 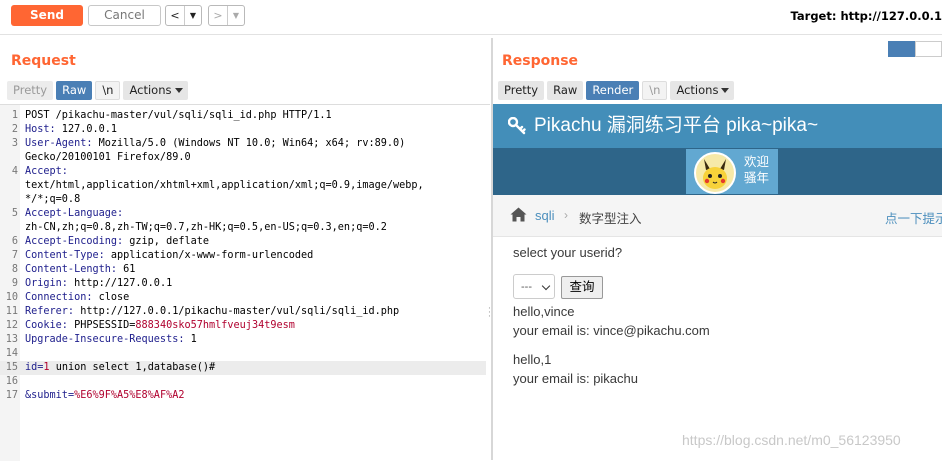 What do you see at coordinates (243, 354) in the screenshot?
I see `request-line: 14` at bounding box center [243, 354].